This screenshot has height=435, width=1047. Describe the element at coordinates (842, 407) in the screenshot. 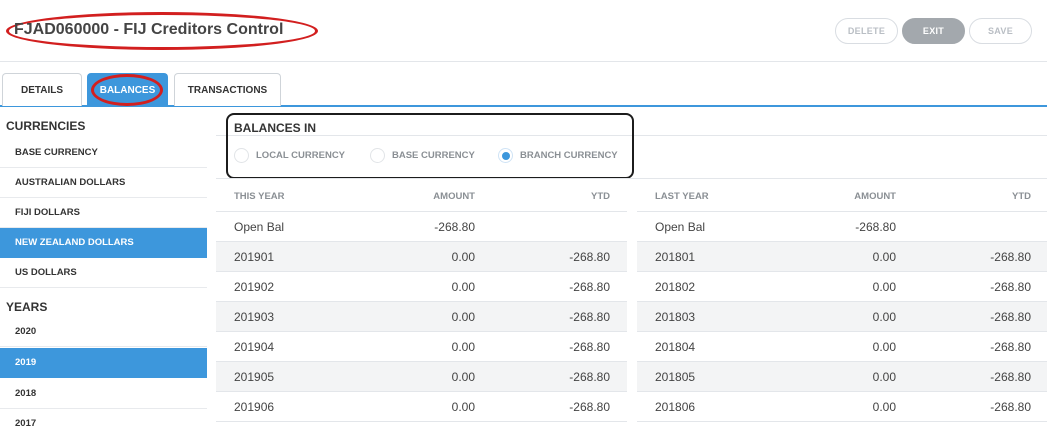

I see `table-row: 201806 0.00 -268.80` at that location.